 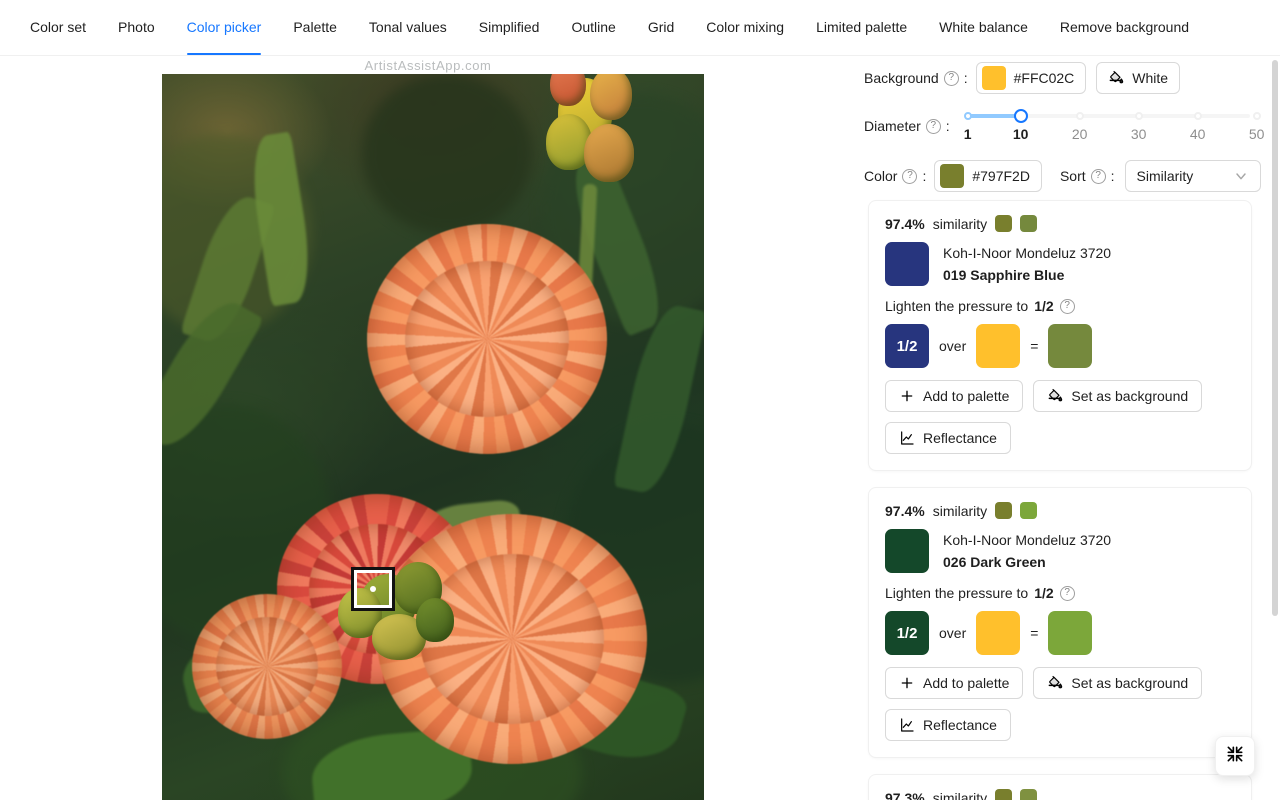 What do you see at coordinates (951, 78) in the screenshot?
I see `background-help-icon: ?` at bounding box center [951, 78].